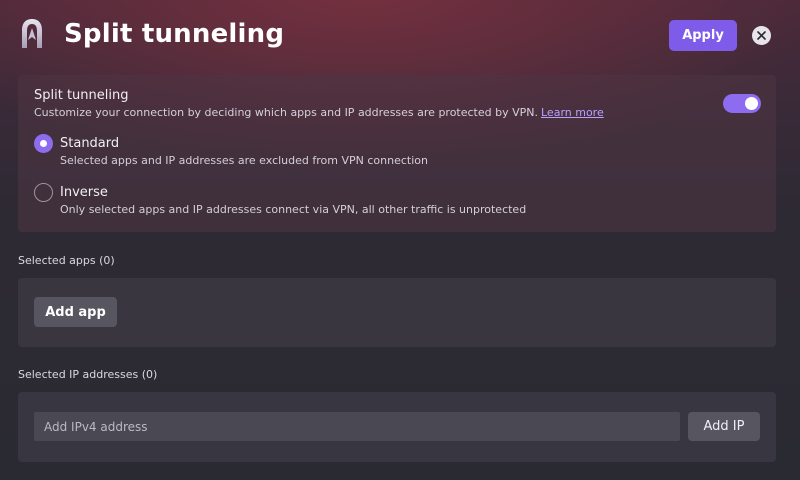 The height and width of the screenshot is (480, 800). I want to click on add-ip-button: Add IP, so click(724, 426).